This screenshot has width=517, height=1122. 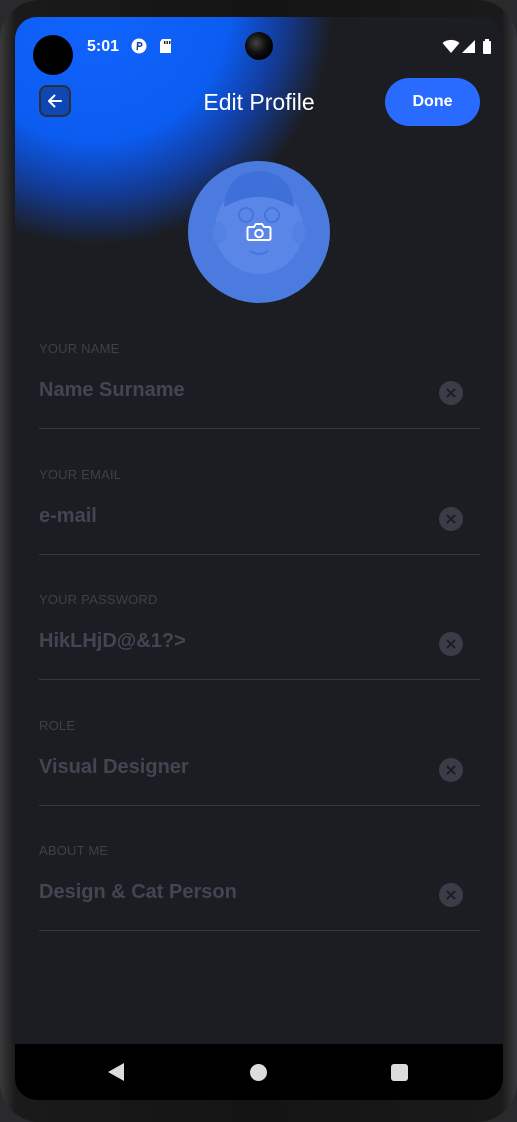 What do you see at coordinates (80, 474) in the screenshot?
I see `field-label: YOUR EMAIL` at bounding box center [80, 474].